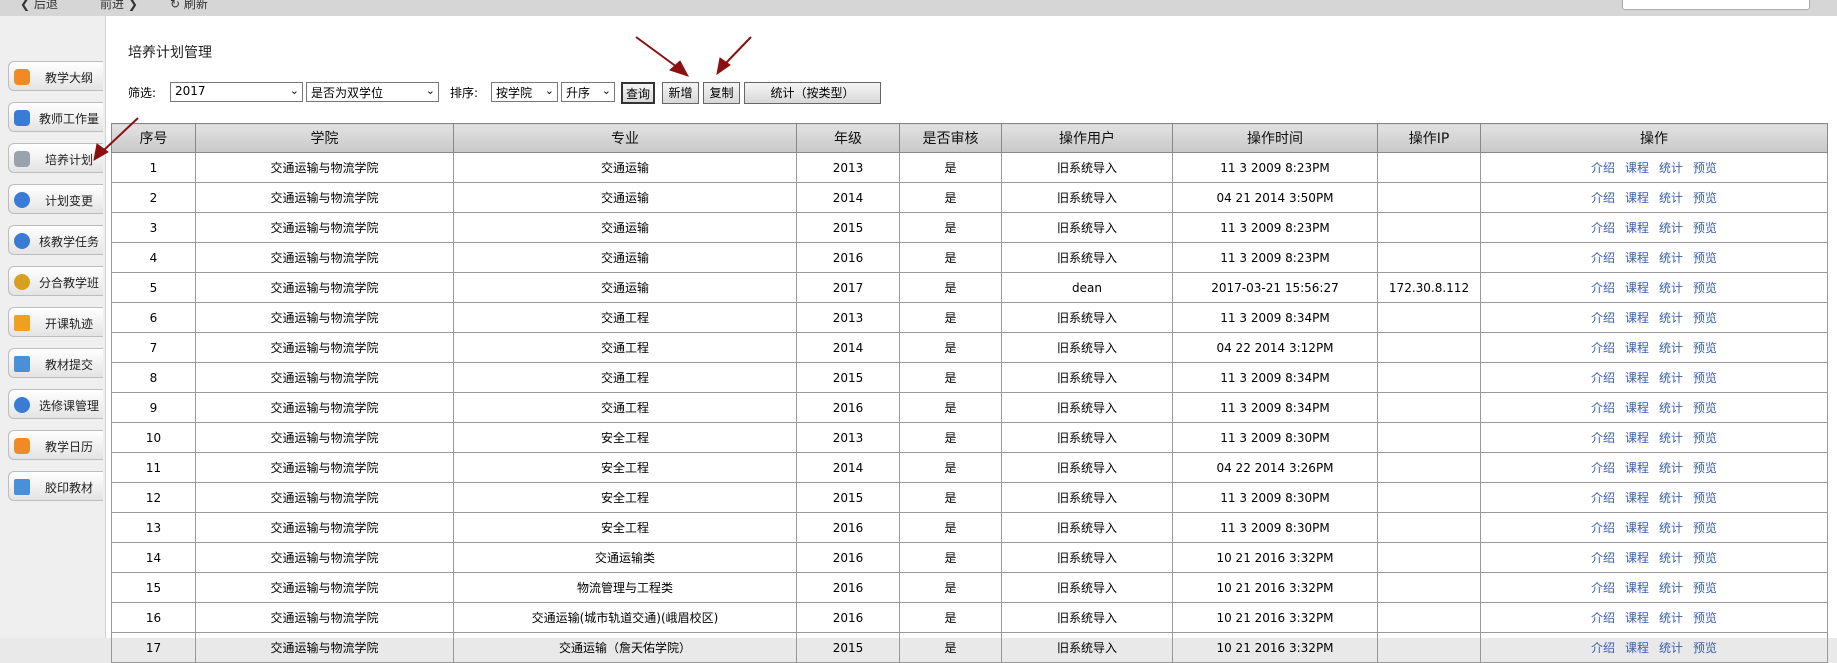  I want to click on sidebar-item-plan-change: 计划变更, so click(55, 199).